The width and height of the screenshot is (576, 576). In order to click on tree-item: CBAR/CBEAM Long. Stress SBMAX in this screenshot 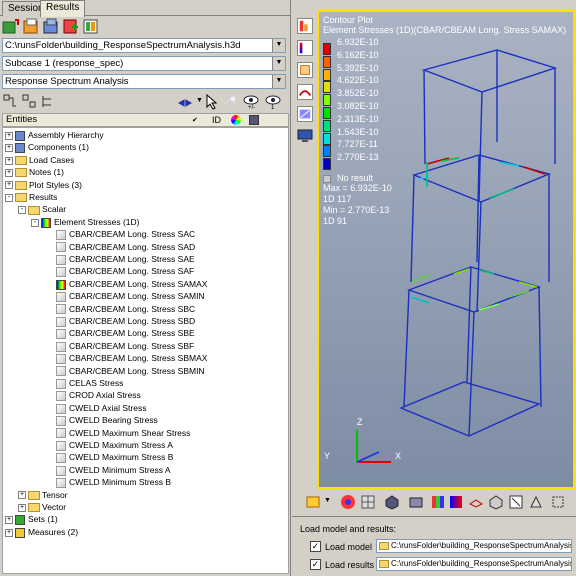, I will do `click(125, 358)`.